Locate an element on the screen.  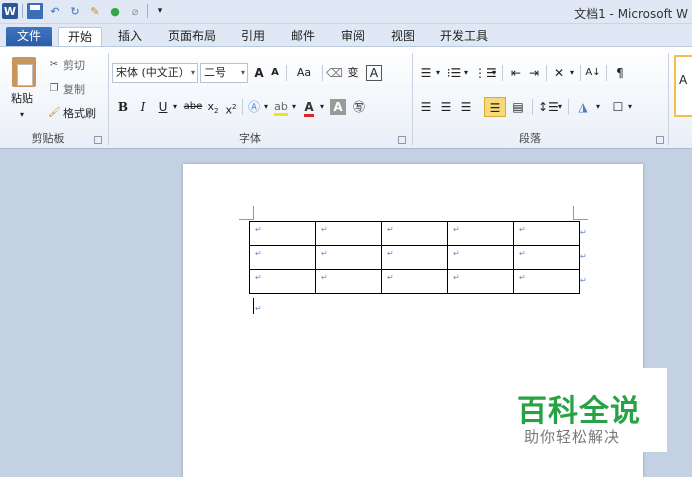
font-launcher-icon is located at coordinates (402, 140).